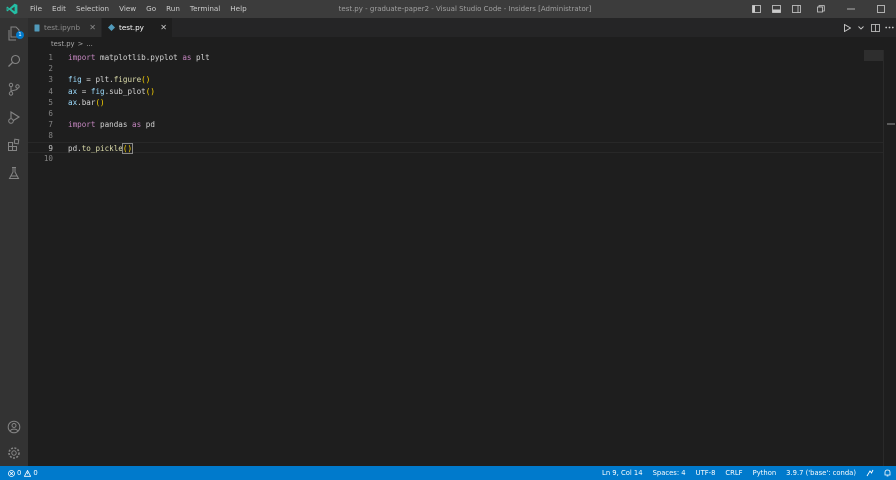 Image resolution: width=896 pixels, height=480 pixels. I want to click on menu-selection: Selection, so click(92, 9).